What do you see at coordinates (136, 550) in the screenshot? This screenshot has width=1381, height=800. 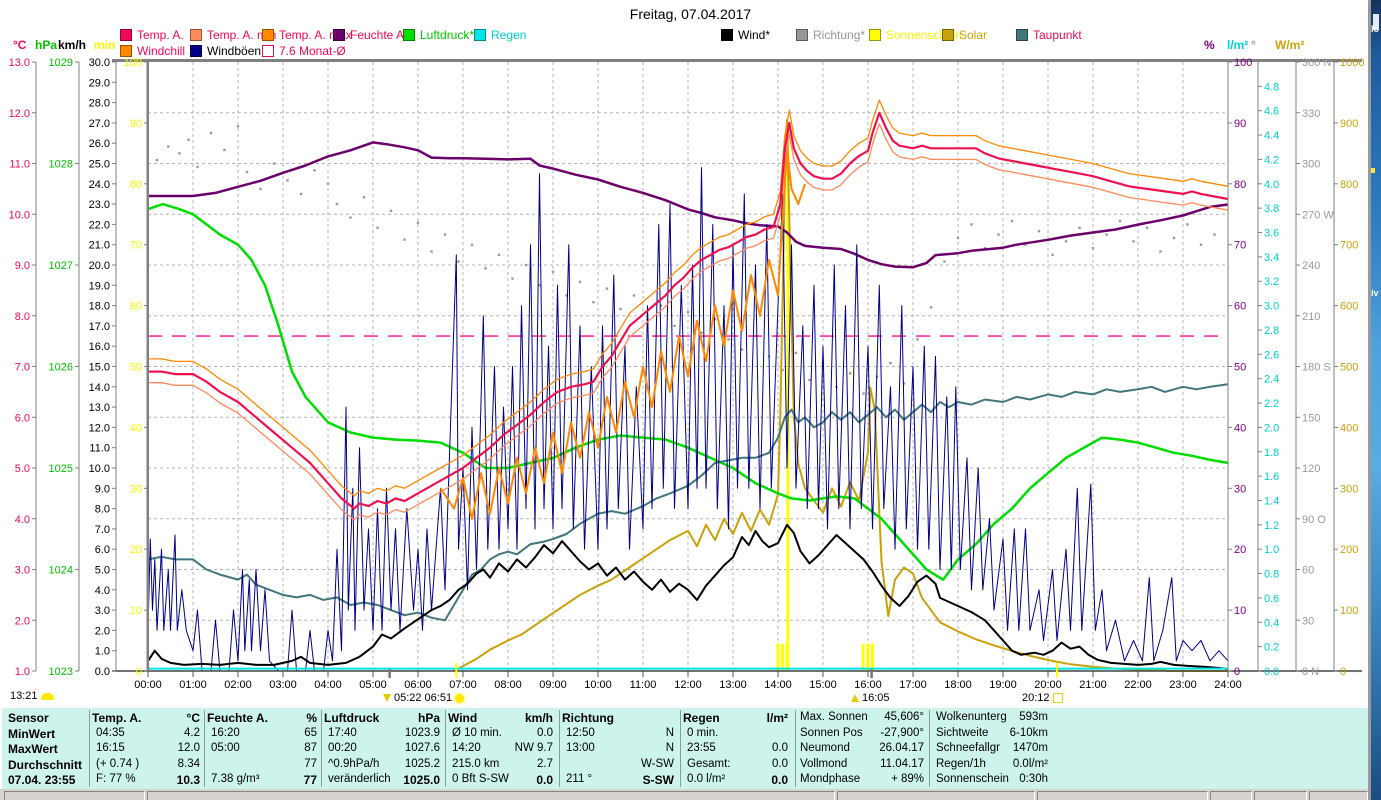 I see `axis-label-sunmin: 20` at bounding box center [136, 550].